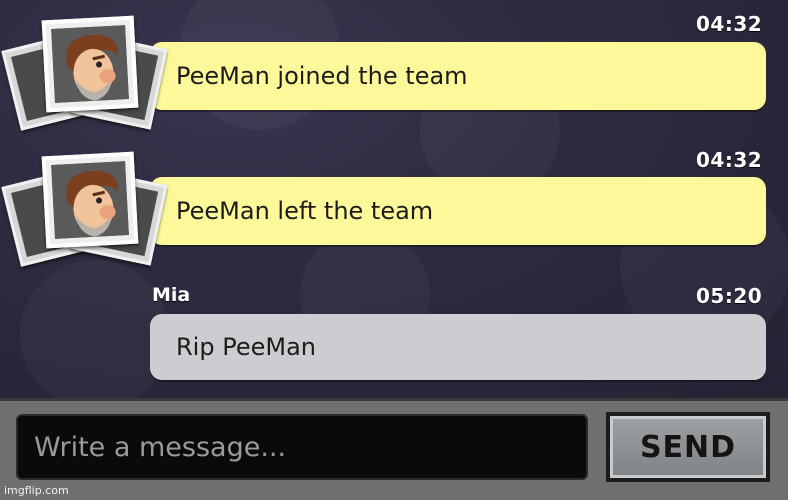 This screenshot has width=788, height=500. Describe the element at coordinates (95, 329) in the screenshot. I see `background-decoration` at that location.